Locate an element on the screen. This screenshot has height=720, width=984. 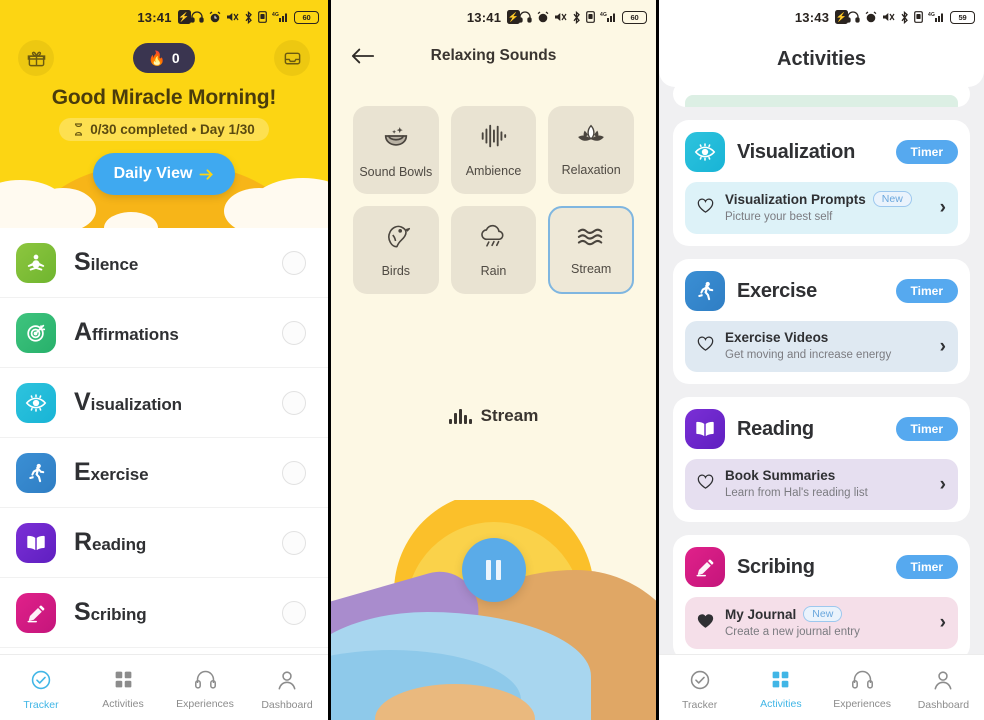
pause-icon is located at coordinates (488, 570).